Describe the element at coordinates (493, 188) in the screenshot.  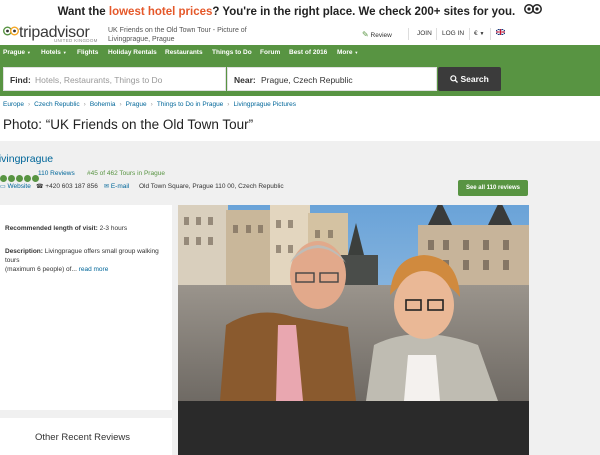
I see `see-all-reviews-button: See all 110 reviews` at that location.